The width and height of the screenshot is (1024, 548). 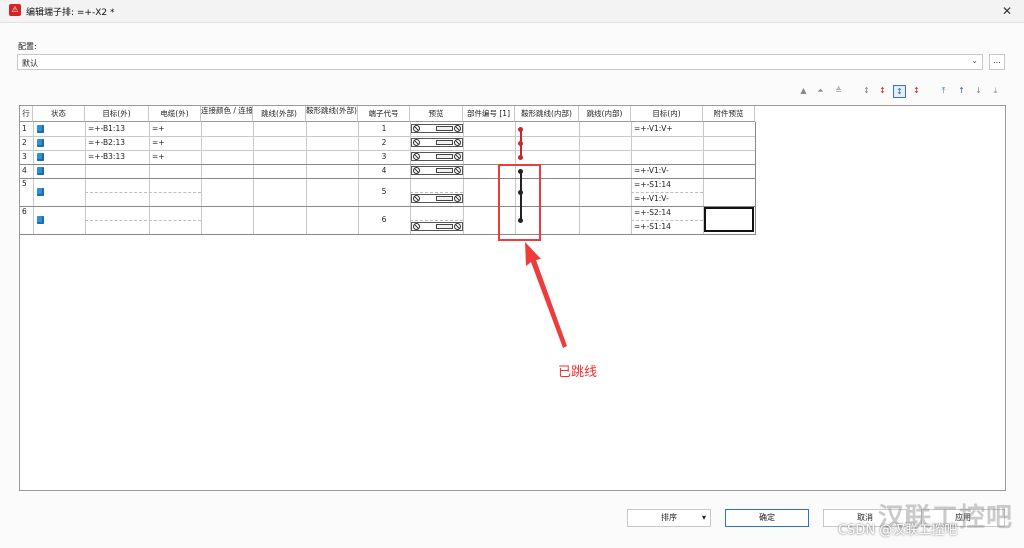 I want to click on jumper-selected-icon: ↕, so click(x=899, y=91).